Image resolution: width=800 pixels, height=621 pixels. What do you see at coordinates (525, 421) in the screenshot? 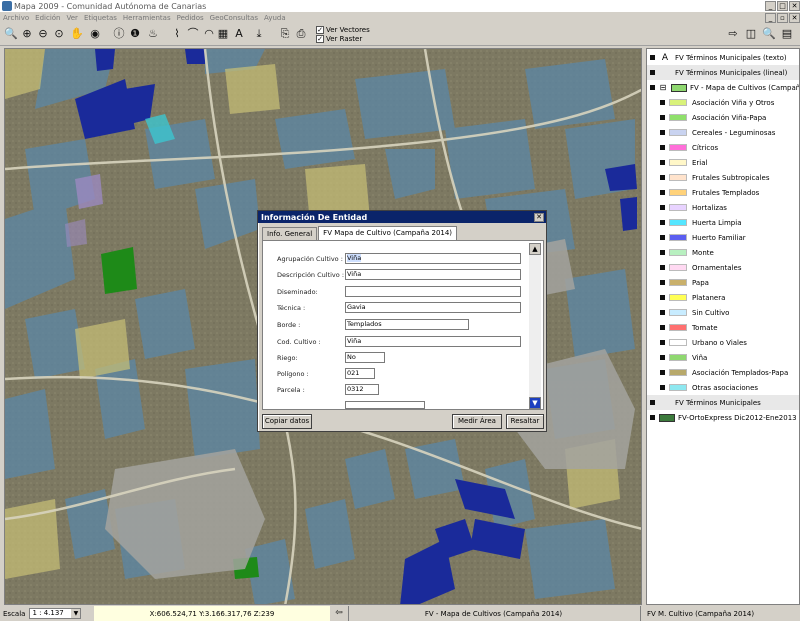
I see `resaltar-button: Resaltar` at bounding box center [525, 421].